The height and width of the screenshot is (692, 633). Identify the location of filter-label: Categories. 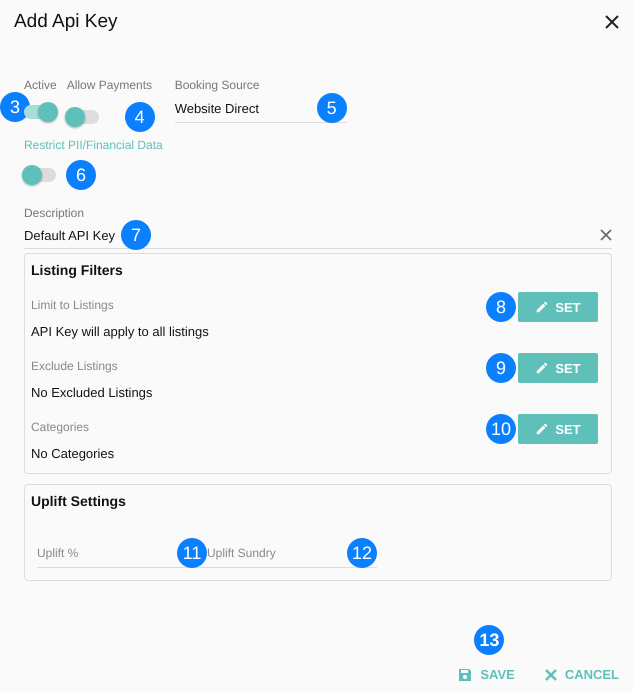
(60, 427).